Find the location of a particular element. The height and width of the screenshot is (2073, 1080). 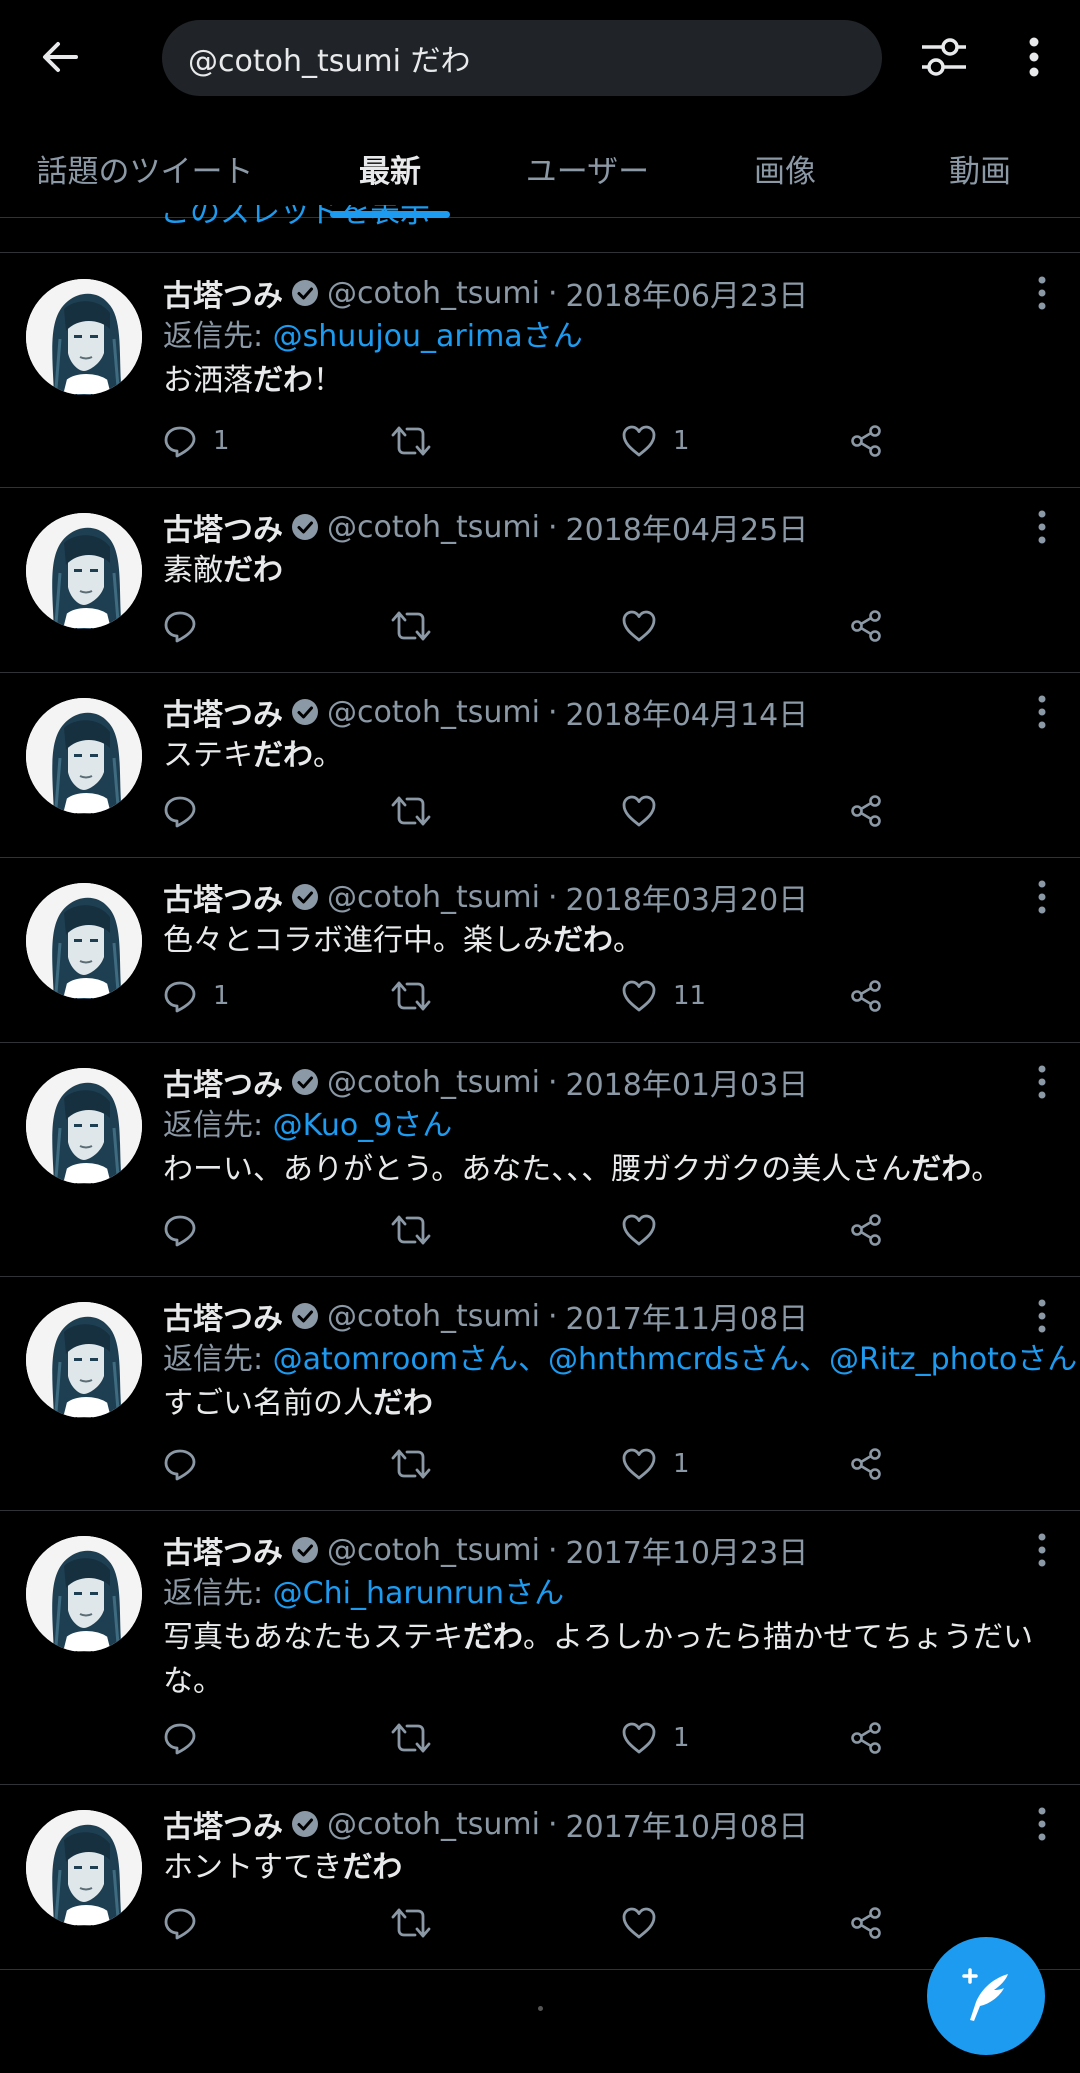

tab-users: ユーザー is located at coordinates (587, 168).